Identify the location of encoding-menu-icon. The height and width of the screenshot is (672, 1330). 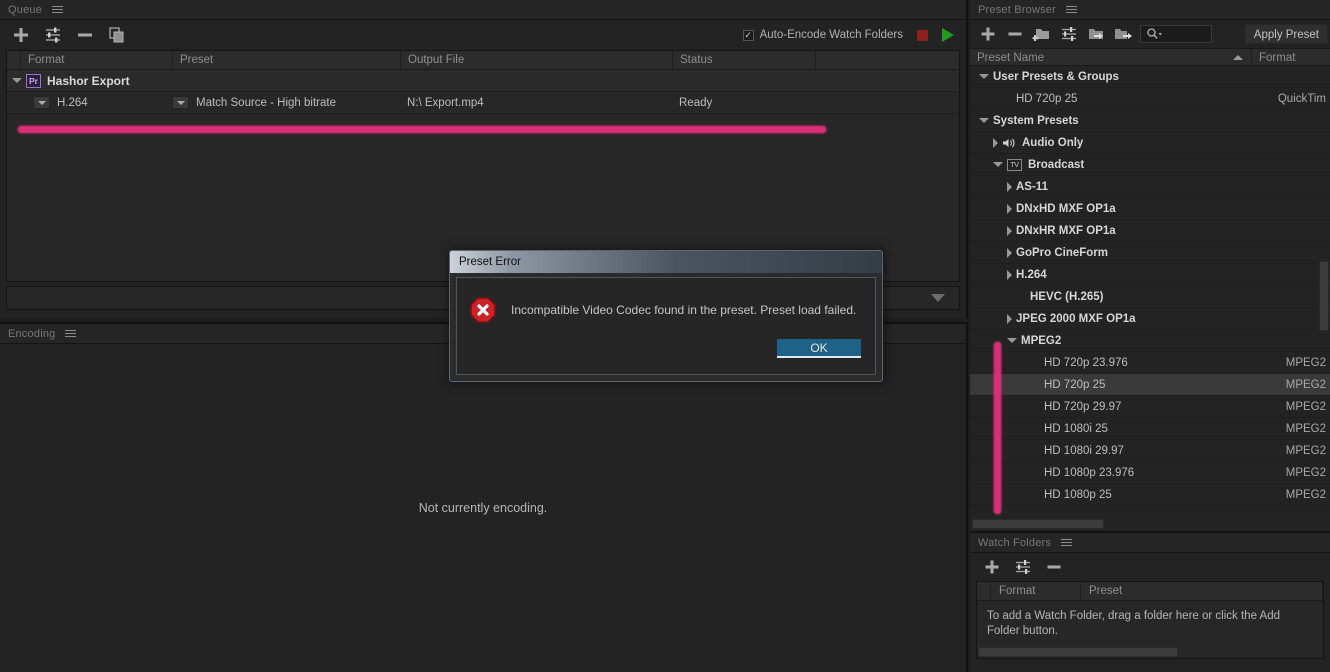
(71, 333).